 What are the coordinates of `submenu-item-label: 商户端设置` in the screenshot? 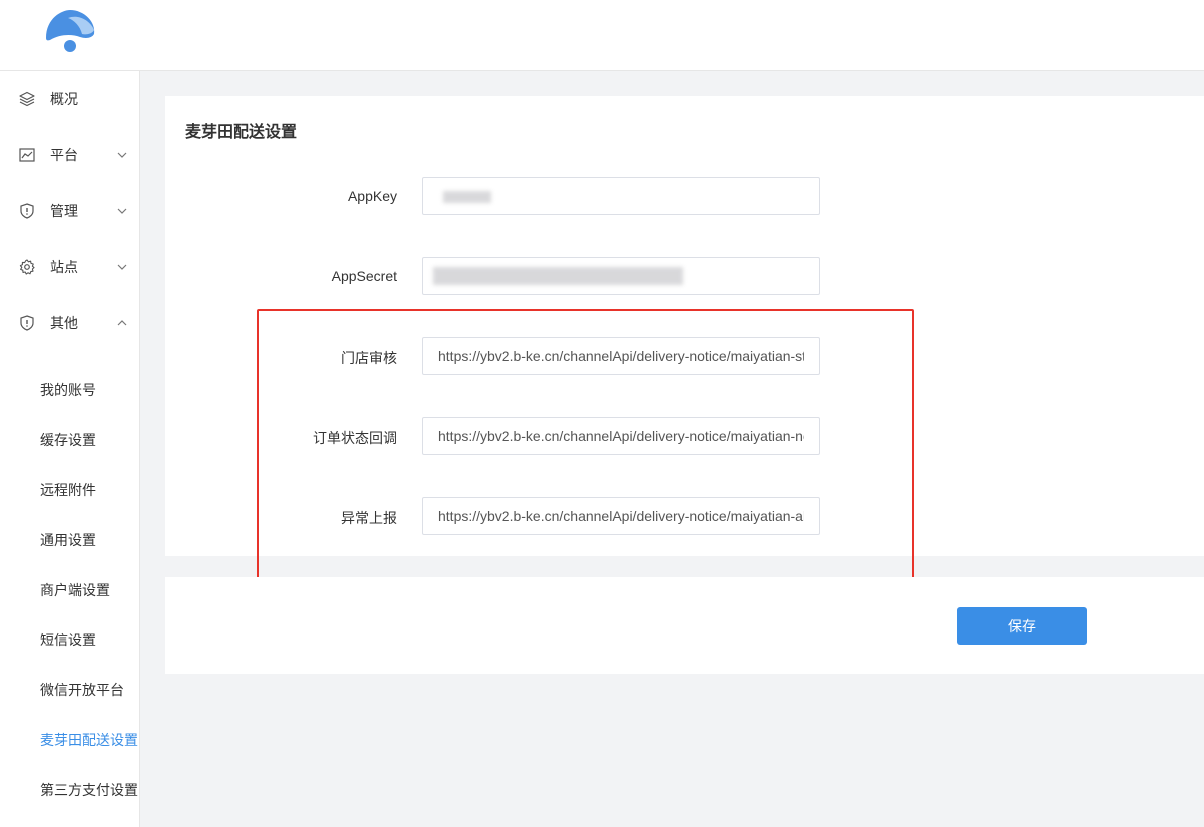 It's located at (75, 590).